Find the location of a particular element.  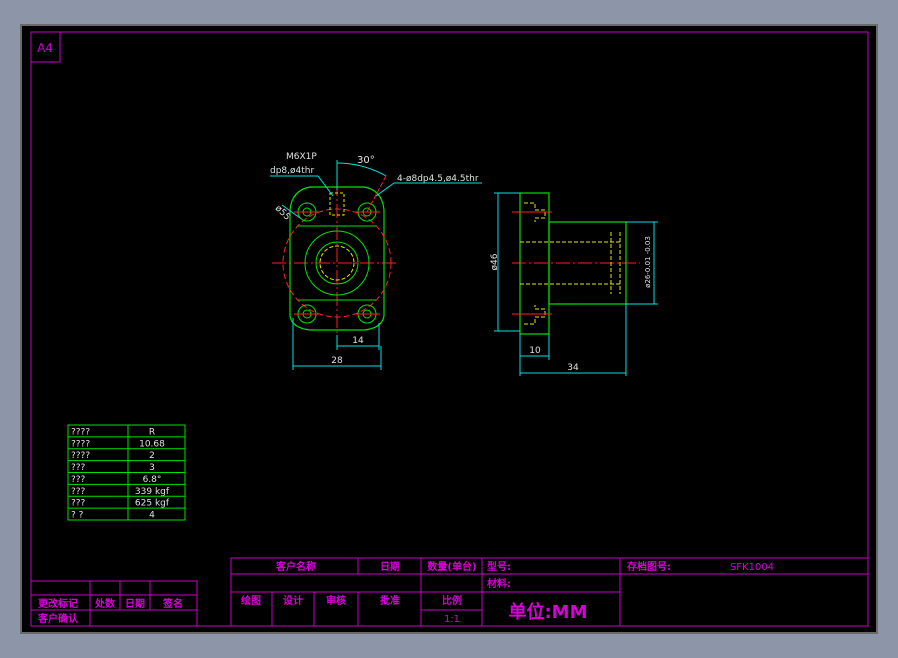

drawn-by-label: 绘图 is located at coordinates (251, 600).